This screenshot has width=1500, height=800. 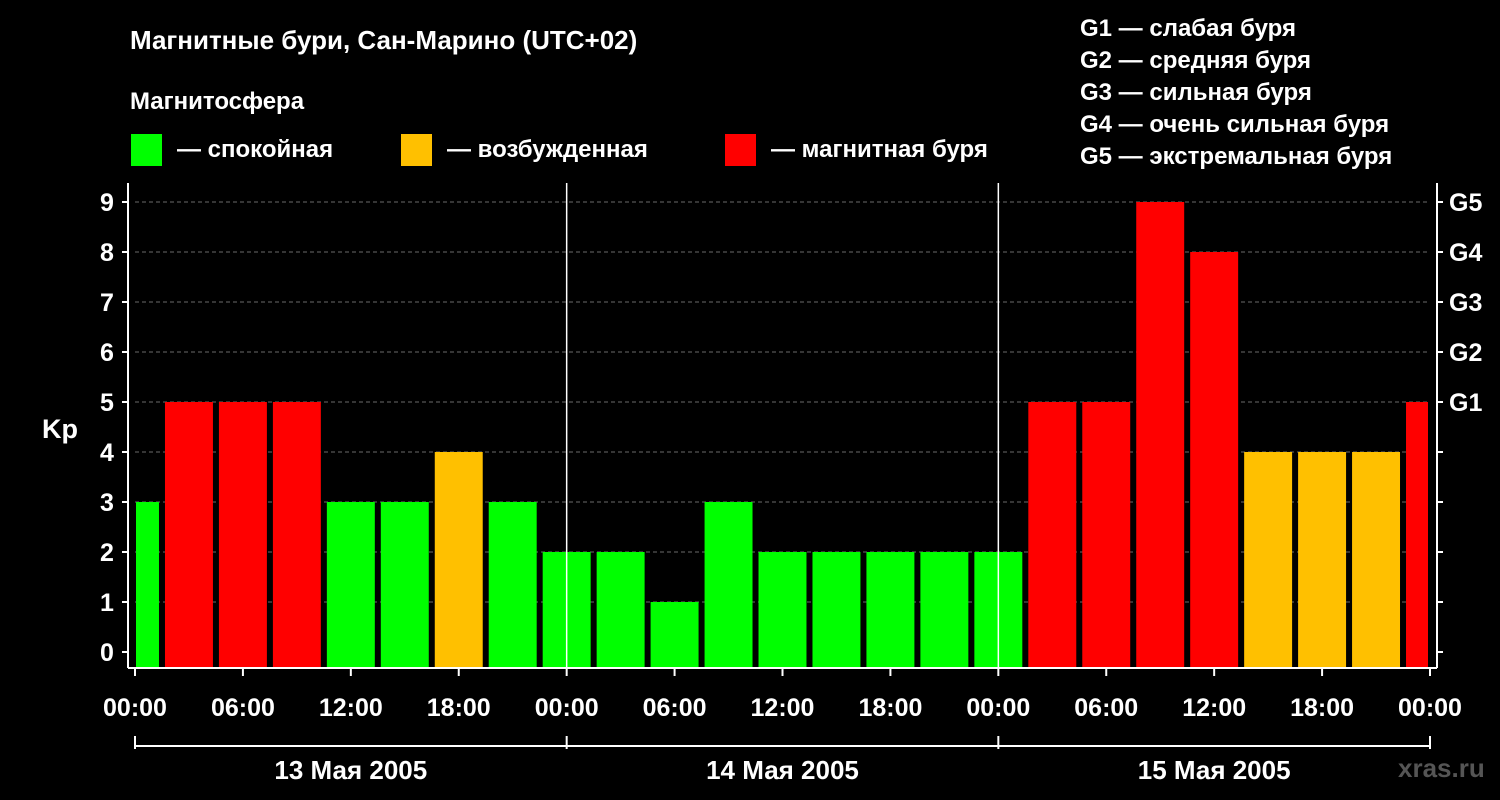 What do you see at coordinates (1234, 124) in the screenshot?
I see `g-scale-legend-g4: G4 — очень сильная буря` at bounding box center [1234, 124].